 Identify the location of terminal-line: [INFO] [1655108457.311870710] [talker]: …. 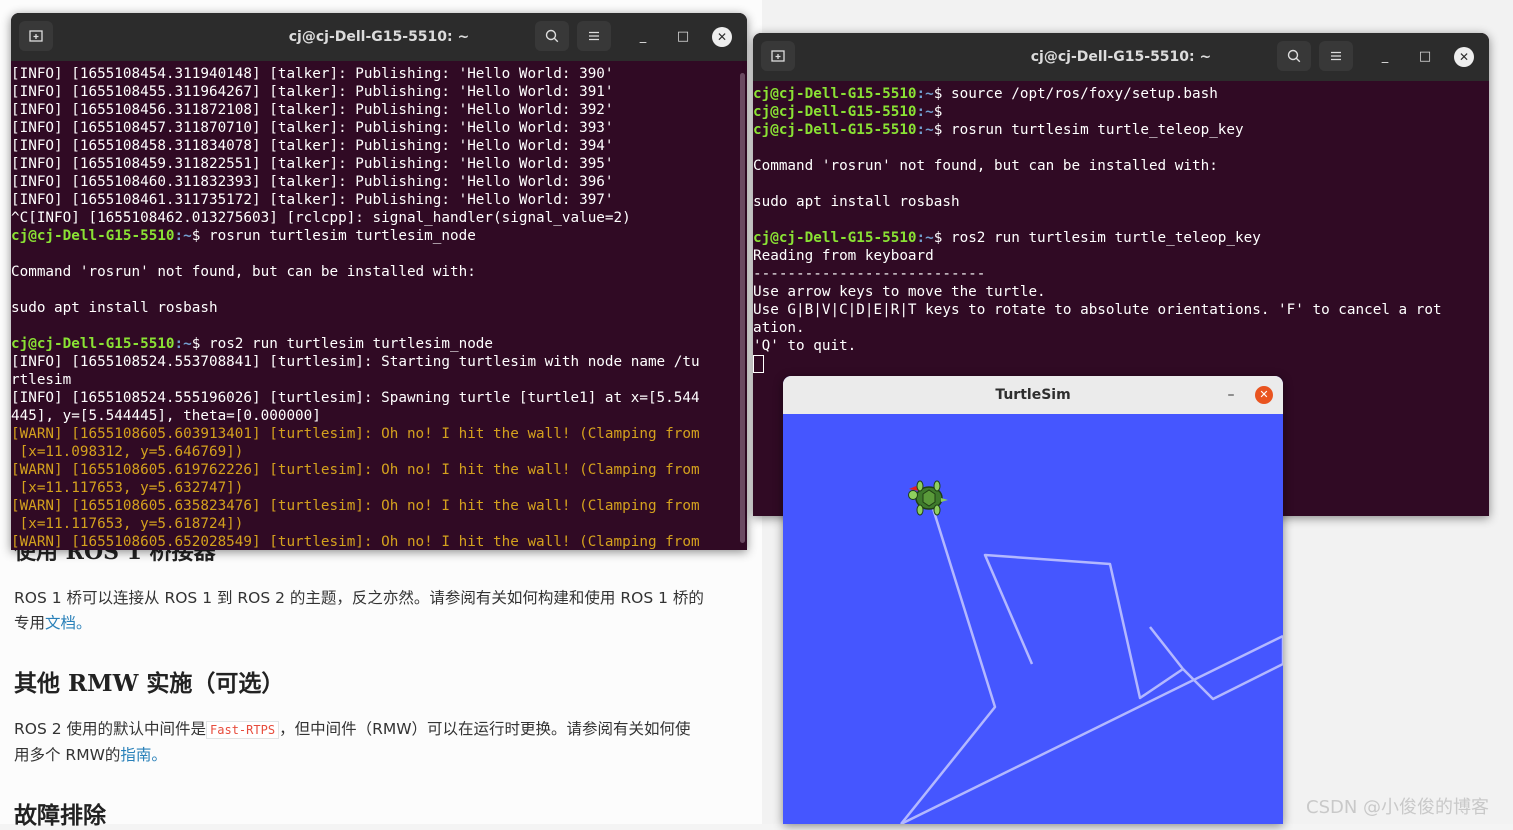
(379, 128).